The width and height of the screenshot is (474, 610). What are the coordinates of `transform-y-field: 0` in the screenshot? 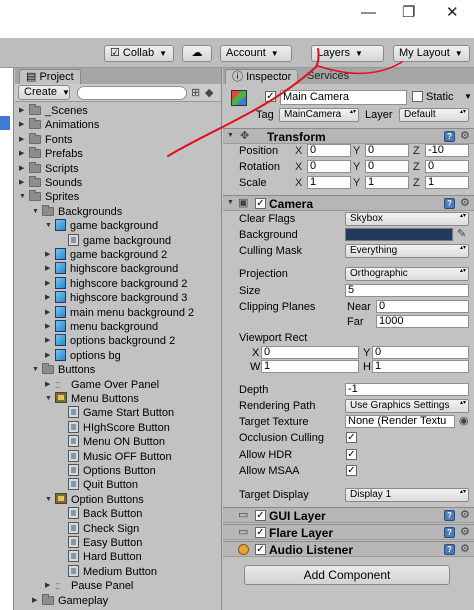 It's located at (387, 150).